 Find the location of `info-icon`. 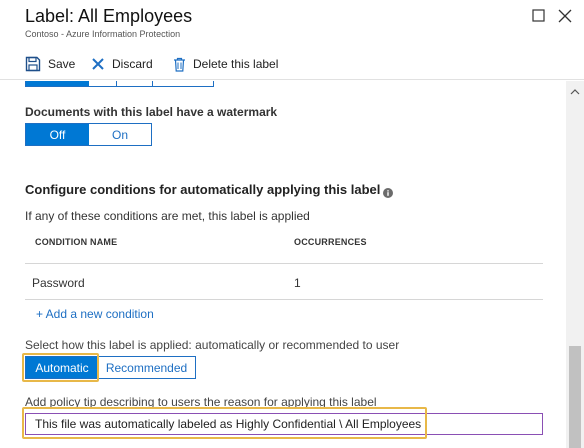

info-icon is located at coordinates (388, 191).